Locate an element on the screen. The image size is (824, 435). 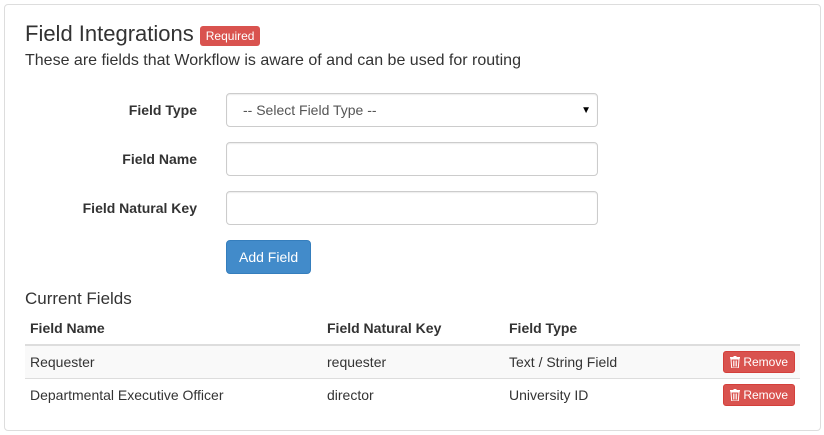
field-name-row: Field Name is located at coordinates (355, 159).